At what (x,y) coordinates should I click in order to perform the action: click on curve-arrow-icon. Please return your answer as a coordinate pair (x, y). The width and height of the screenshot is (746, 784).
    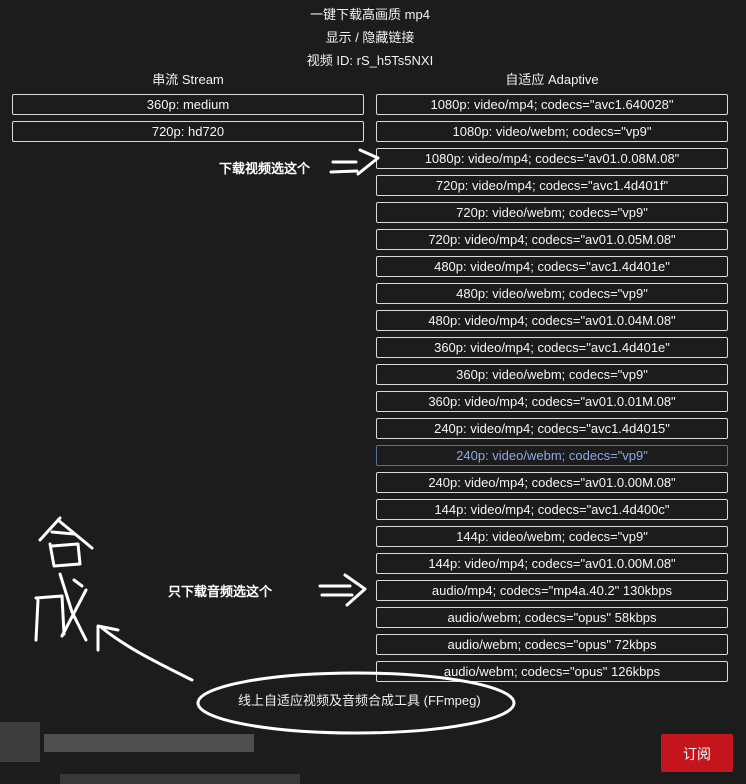
    Looking at the image, I should click on (145, 653).